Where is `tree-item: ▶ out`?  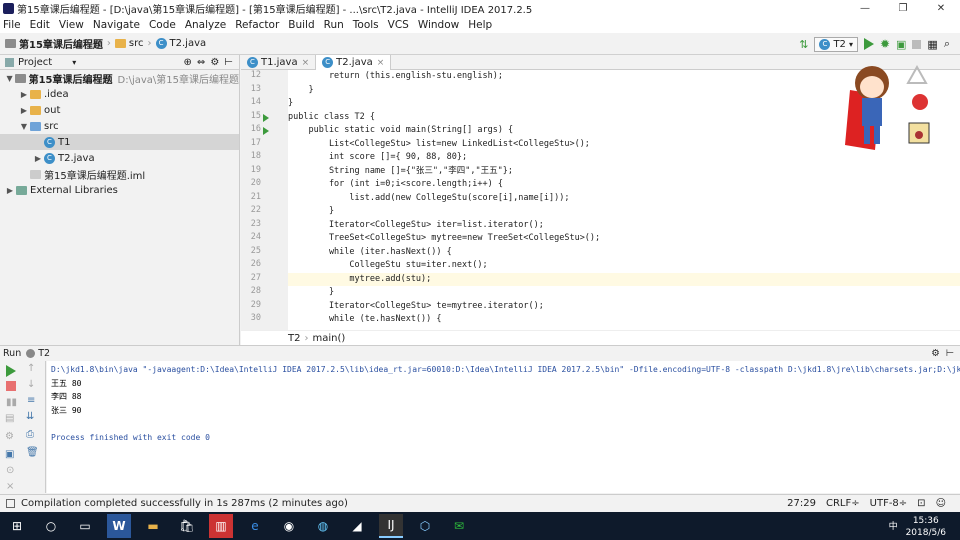 tree-item: ▶ out is located at coordinates (119, 110).